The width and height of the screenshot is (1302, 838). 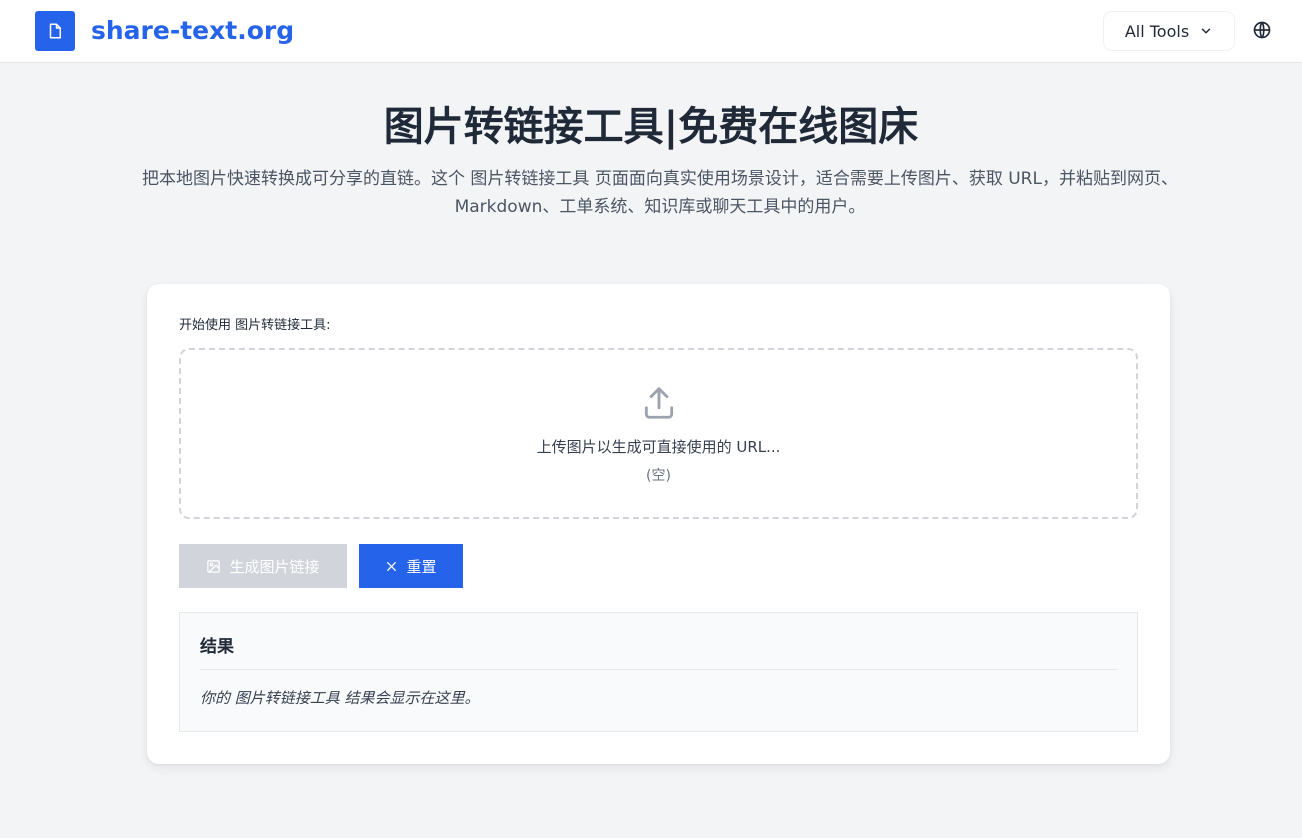 I want to click on result-divider, so click(x=658, y=669).